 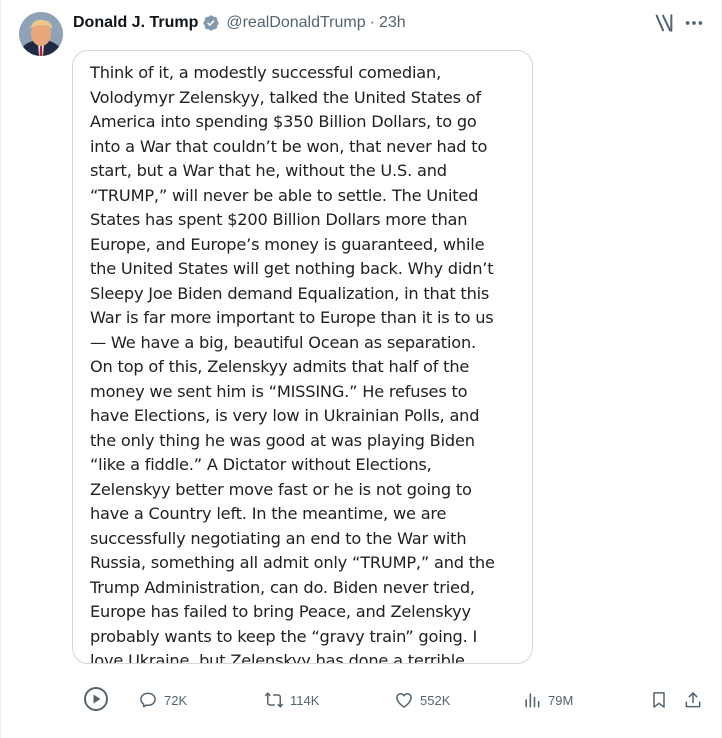 I want to click on share-button, so click(x=693, y=700).